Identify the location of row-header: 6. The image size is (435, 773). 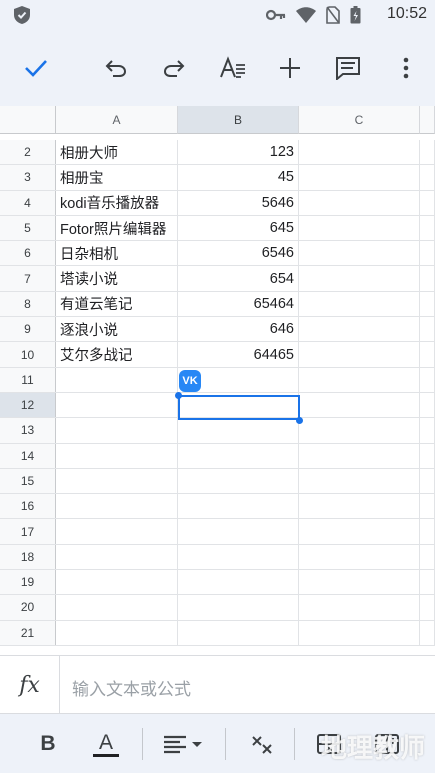
(28, 253).